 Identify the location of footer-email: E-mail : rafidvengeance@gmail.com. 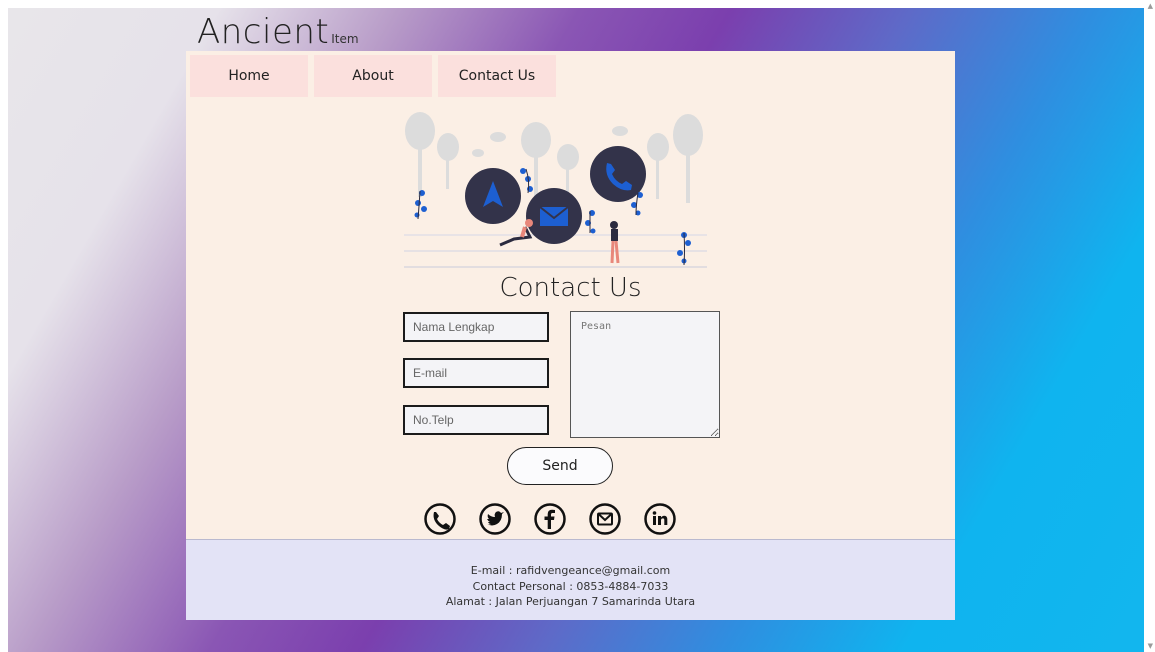
(570, 570).